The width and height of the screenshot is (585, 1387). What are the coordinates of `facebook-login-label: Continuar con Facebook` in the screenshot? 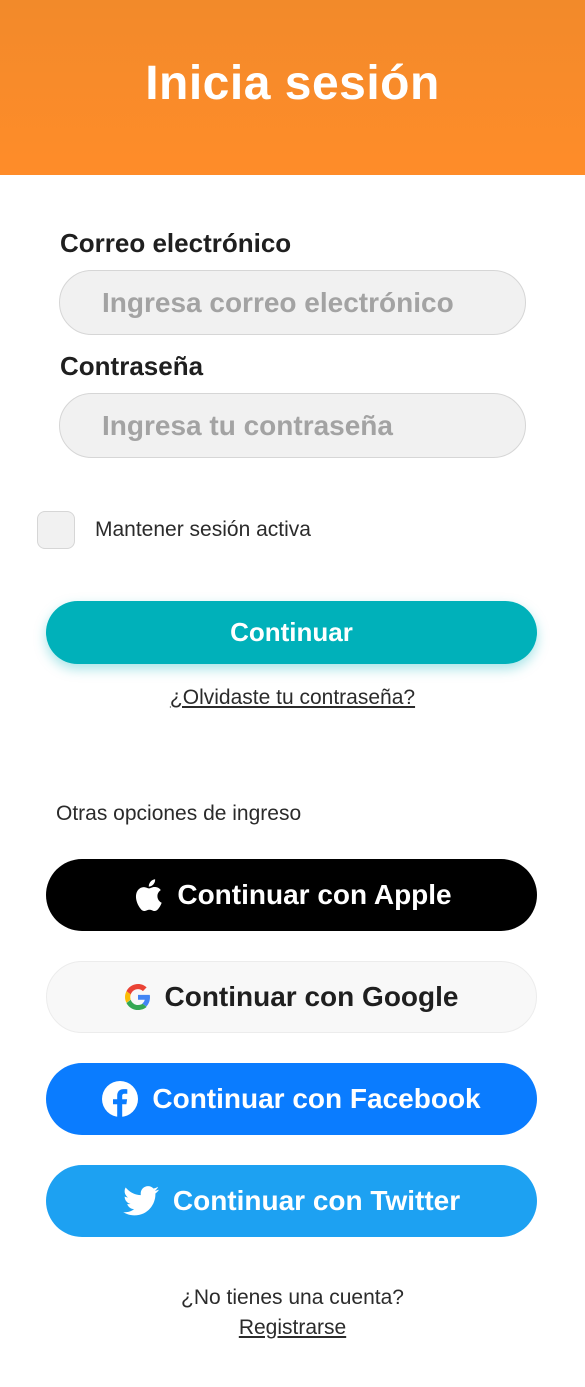 It's located at (316, 1098).